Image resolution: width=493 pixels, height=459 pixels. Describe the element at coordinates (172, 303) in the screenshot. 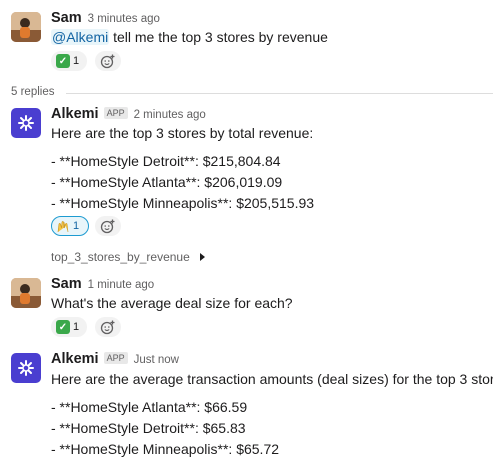

I see `message-text: What's the average deal size for each?` at that location.